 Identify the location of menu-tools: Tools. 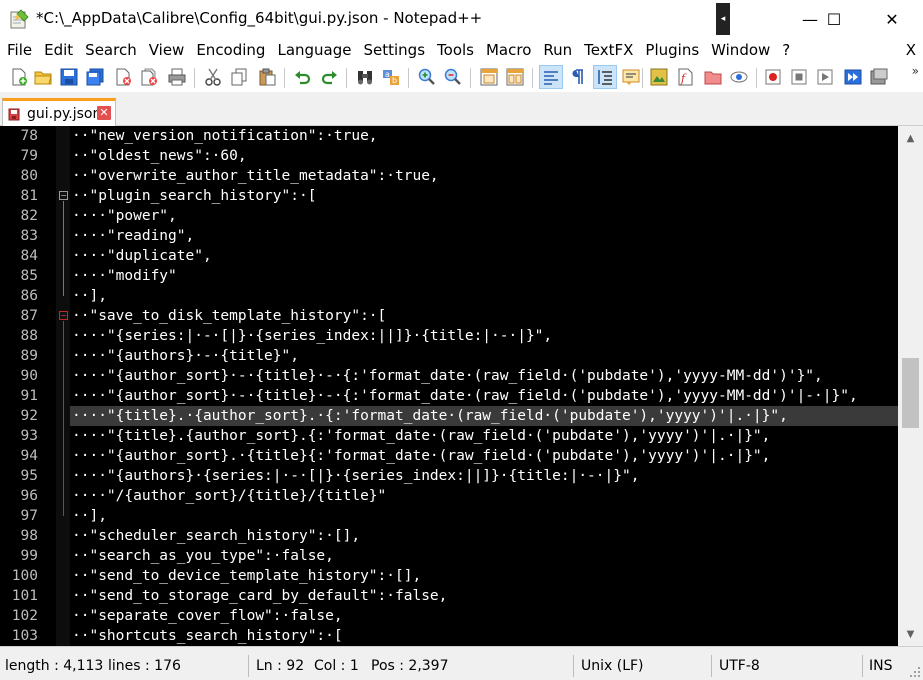
(454, 50).